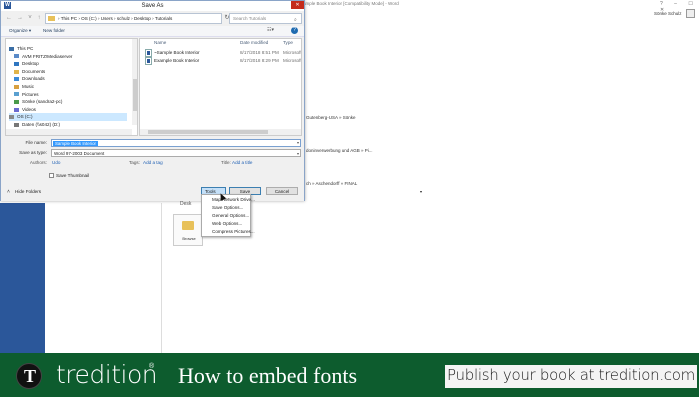  Describe the element at coordinates (47, 56) in the screenshot. I see `sidebar-item-label: AVM FRITZ!Mediaserver` at that location.